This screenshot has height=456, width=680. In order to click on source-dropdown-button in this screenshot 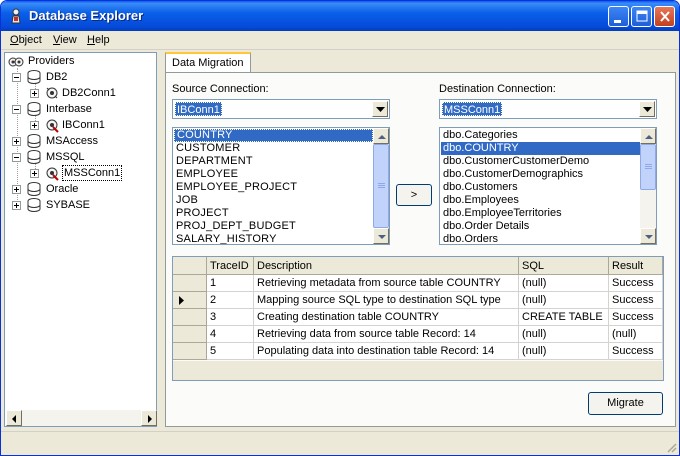, I will do `click(380, 109)`.